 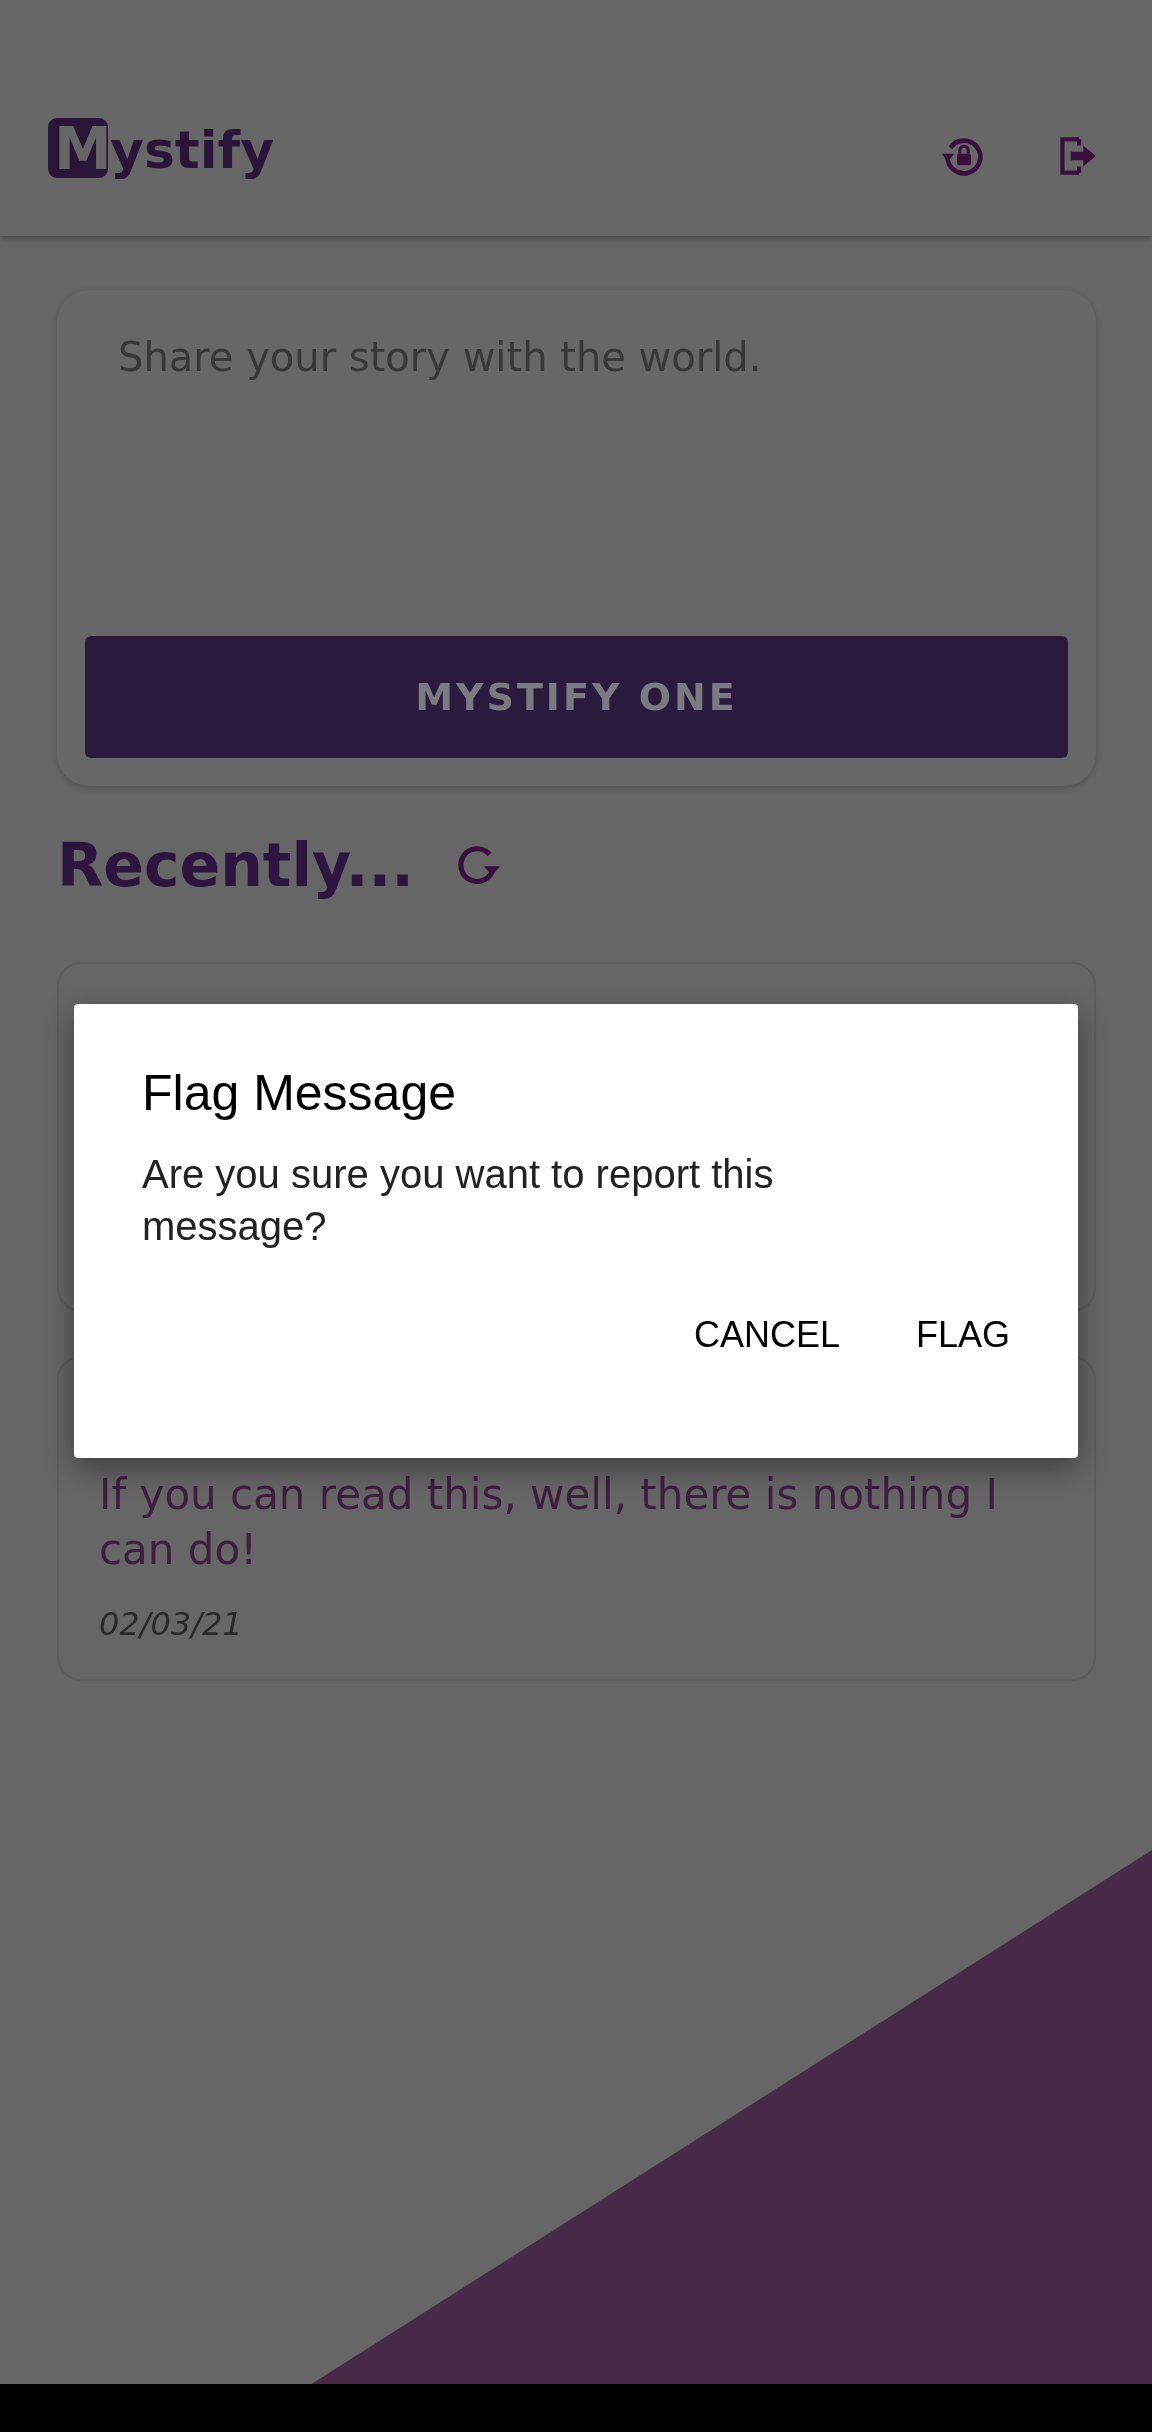 What do you see at coordinates (78, 148) in the screenshot?
I see `logo-badge: M` at bounding box center [78, 148].